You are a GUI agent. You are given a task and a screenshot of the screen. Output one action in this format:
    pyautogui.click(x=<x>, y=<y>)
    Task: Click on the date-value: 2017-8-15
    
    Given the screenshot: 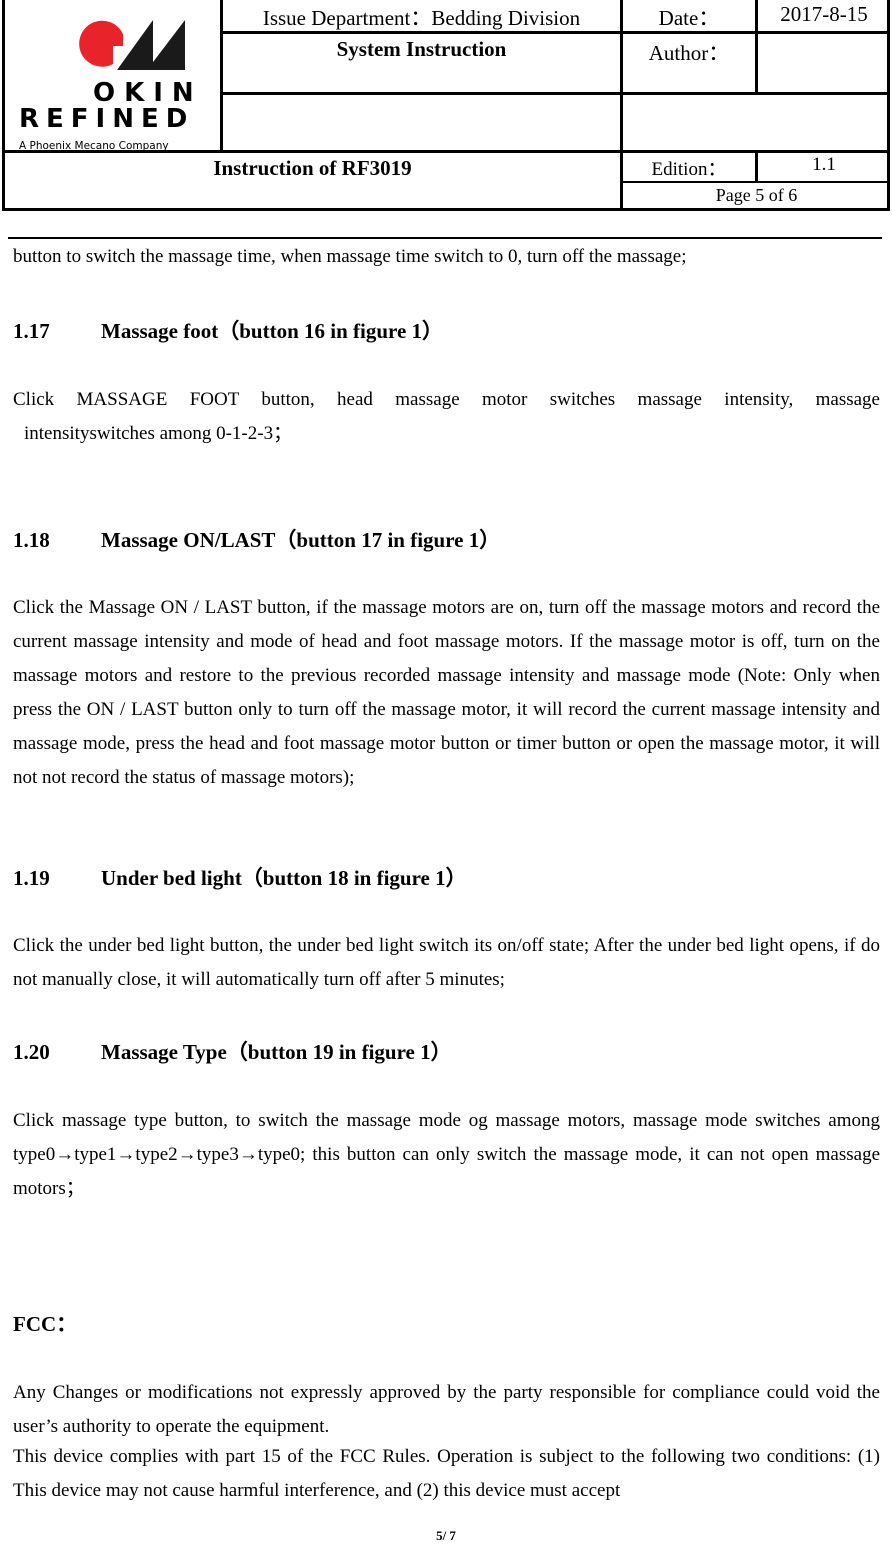 What is the action you would take?
    pyautogui.click(x=824, y=14)
    